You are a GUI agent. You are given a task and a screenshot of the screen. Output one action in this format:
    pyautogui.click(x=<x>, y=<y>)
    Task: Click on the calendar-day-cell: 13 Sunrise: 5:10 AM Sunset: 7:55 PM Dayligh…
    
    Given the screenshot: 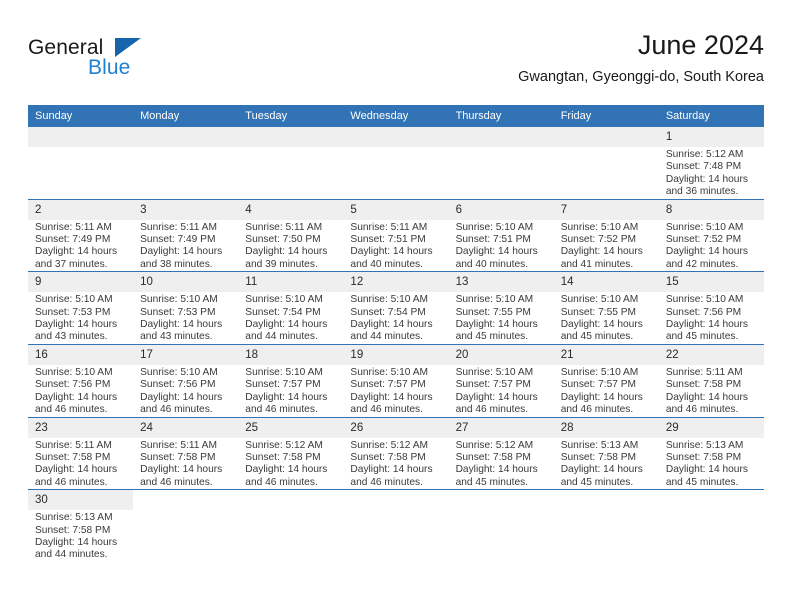 What is the action you would take?
    pyautogui.click(x=501, y=308)
    